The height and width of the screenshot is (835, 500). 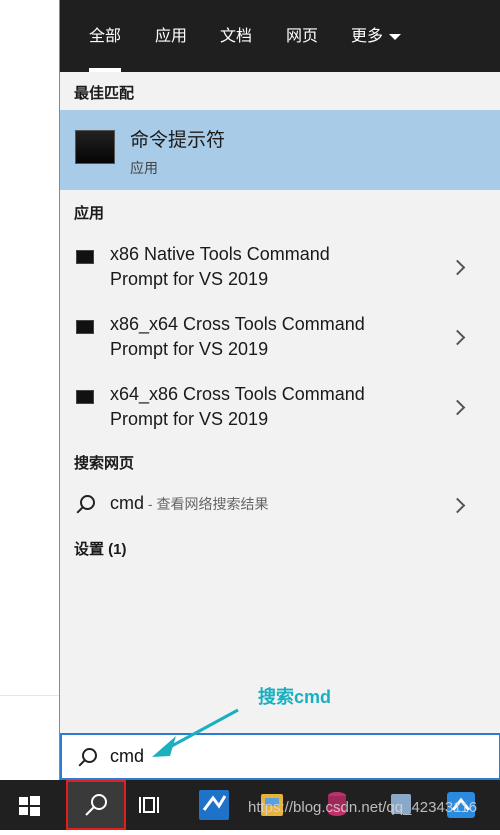 I want to click on watermark: https://blog.csdn.net/qq_42343116, so click(x=363, y=807).